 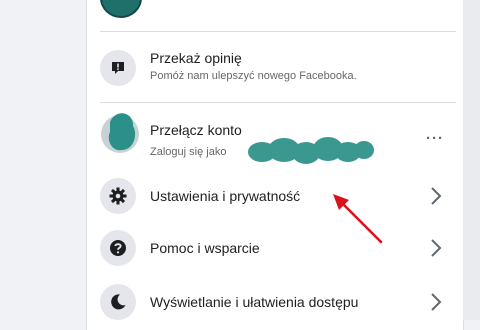 I want to click on menu-item-help: Pomoc i wsparcie, so click(x=278, y=250).